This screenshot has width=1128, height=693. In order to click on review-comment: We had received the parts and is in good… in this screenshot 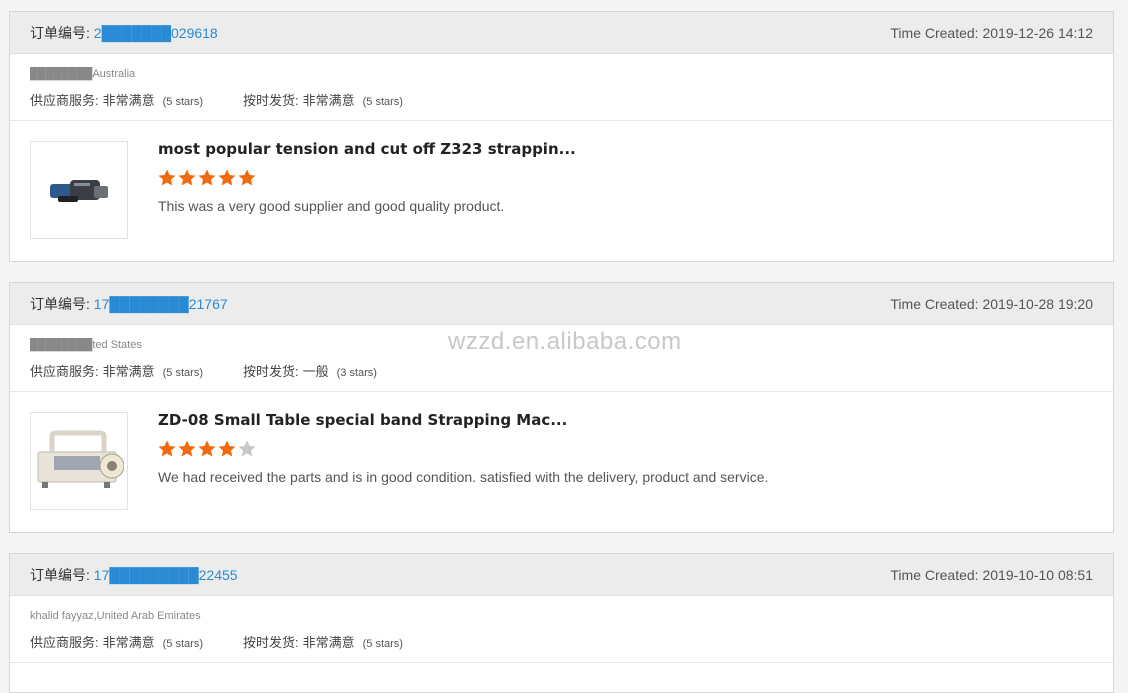, I will do `click(463, 477)`.